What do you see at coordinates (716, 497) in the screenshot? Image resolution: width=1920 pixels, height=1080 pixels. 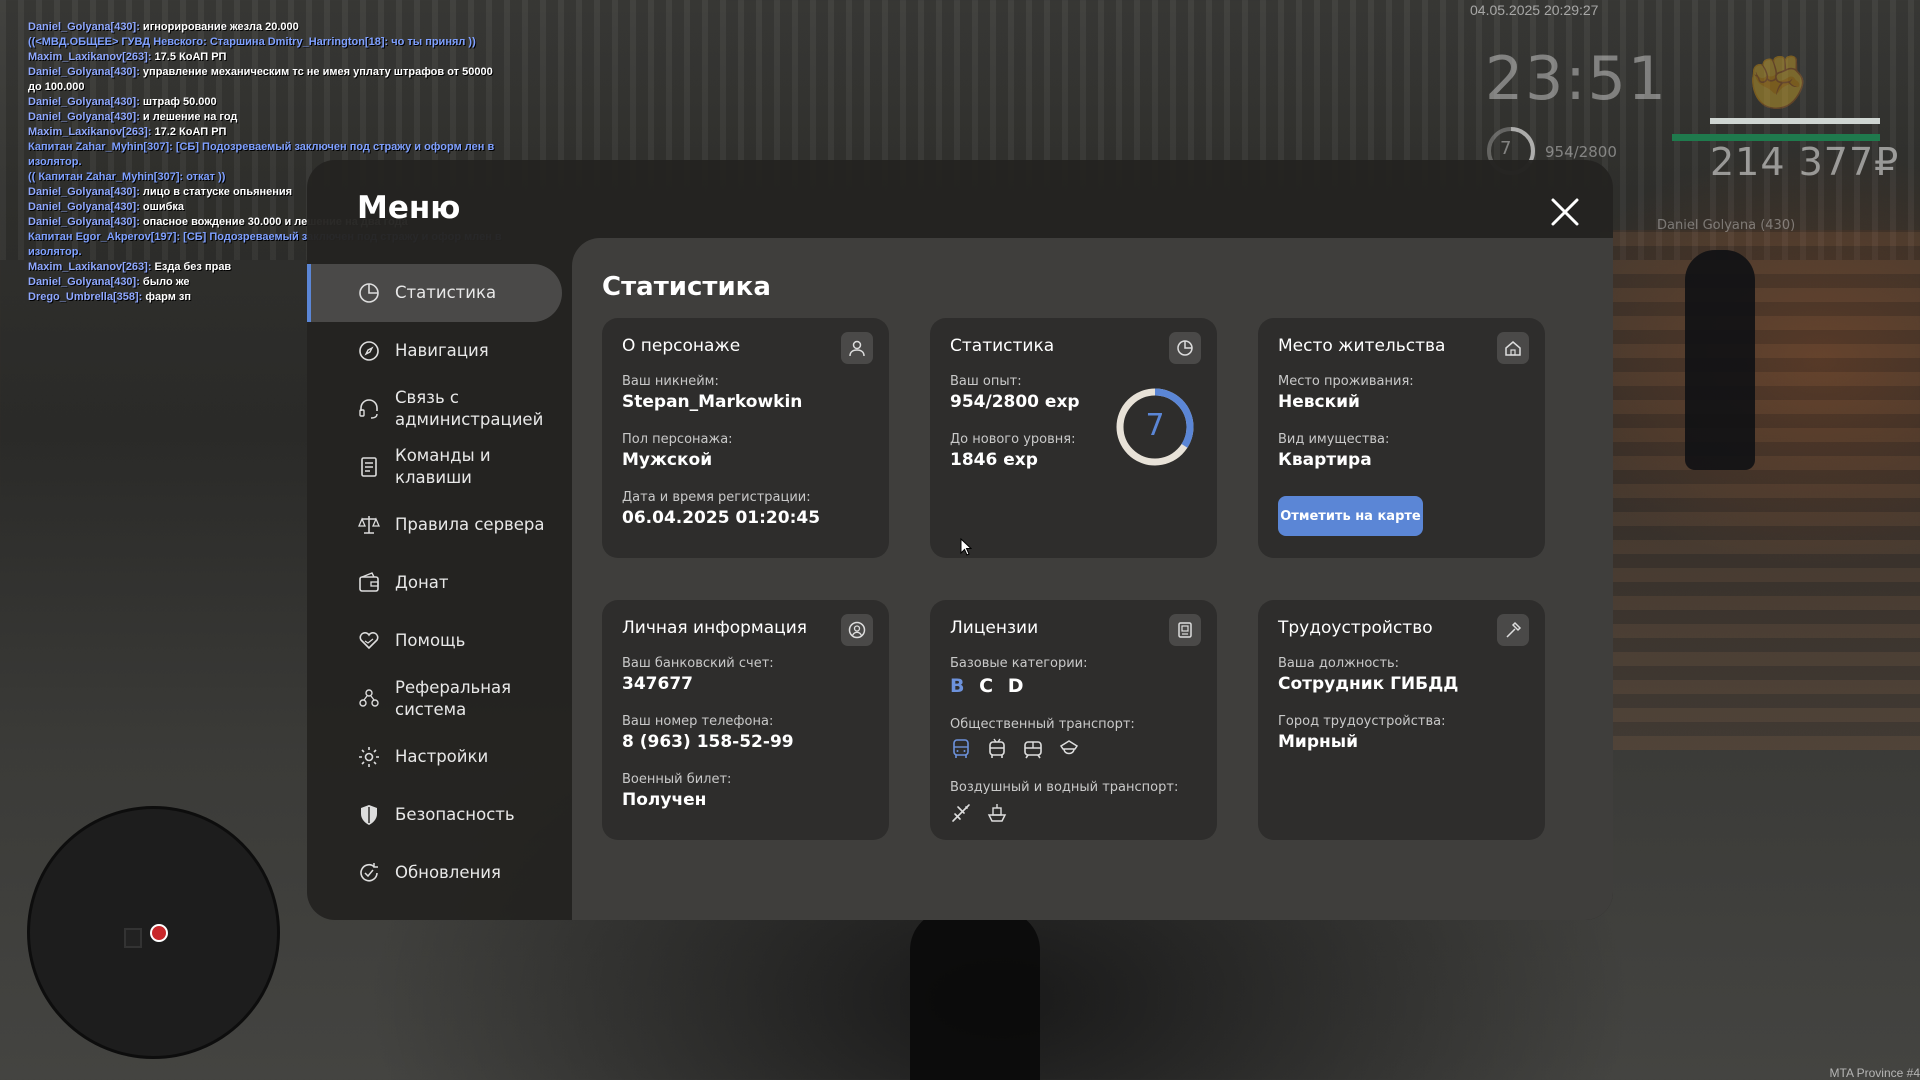 I see `registration-label: Дата и время регистрации:` at bounding box center [716, 497].